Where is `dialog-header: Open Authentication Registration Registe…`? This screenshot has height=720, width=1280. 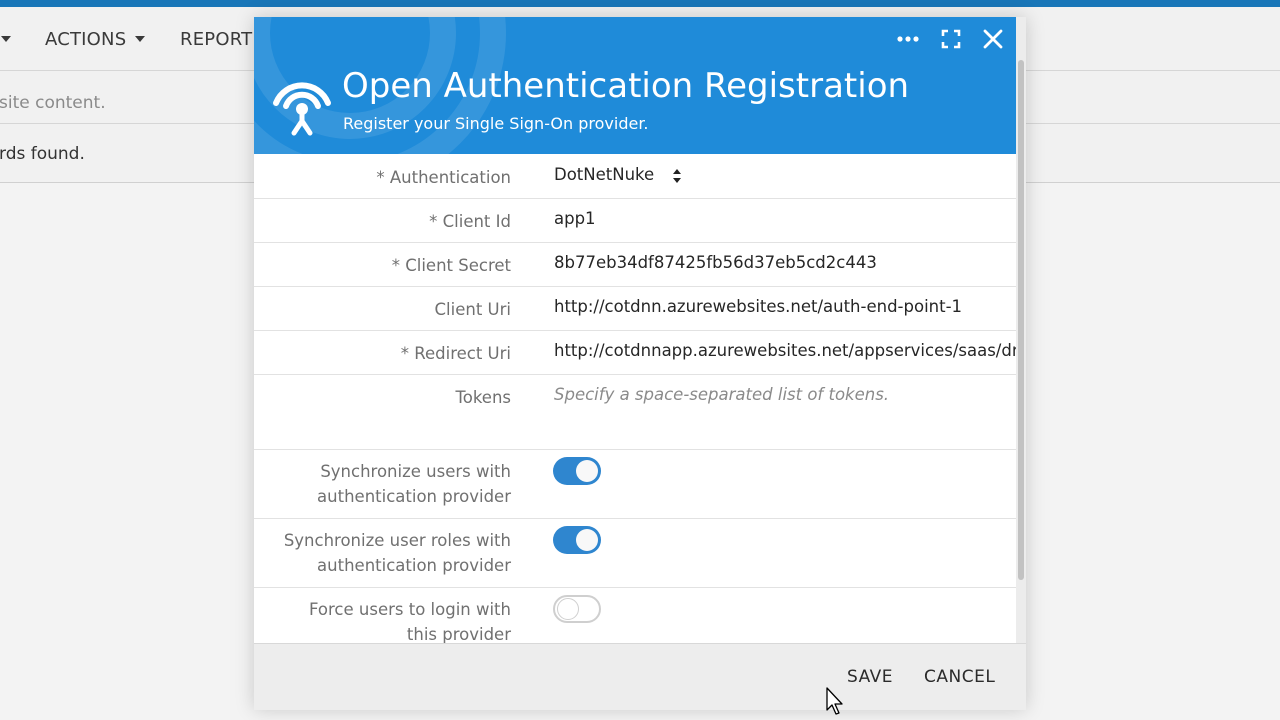
dialog-header: Open Authentication Registration Registe… is located at coordinates (635, 85).